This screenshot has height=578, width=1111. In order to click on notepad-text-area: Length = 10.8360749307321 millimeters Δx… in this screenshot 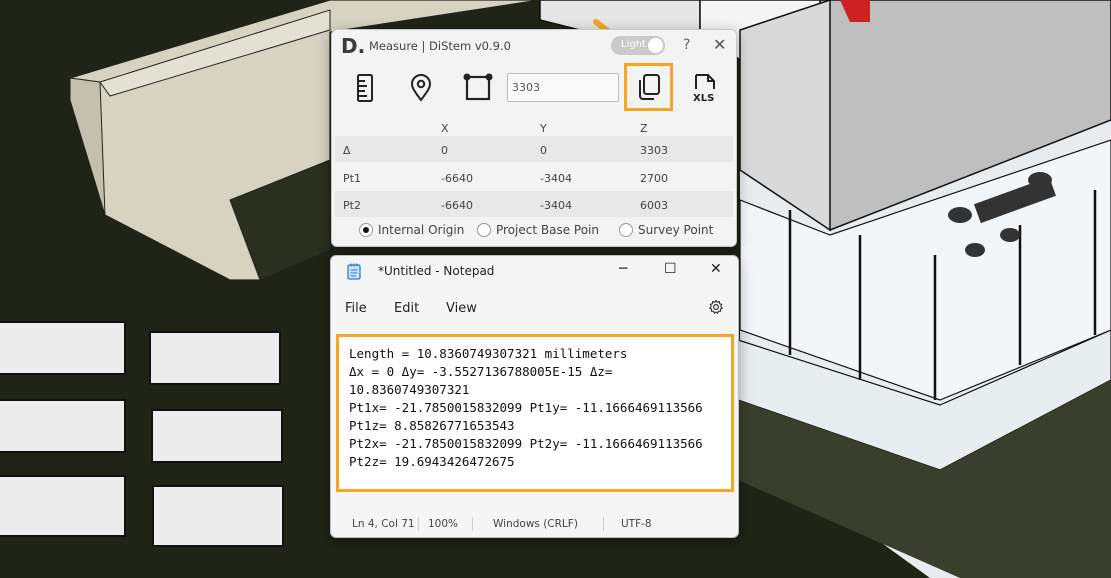, I will do `click(535, 413)`.